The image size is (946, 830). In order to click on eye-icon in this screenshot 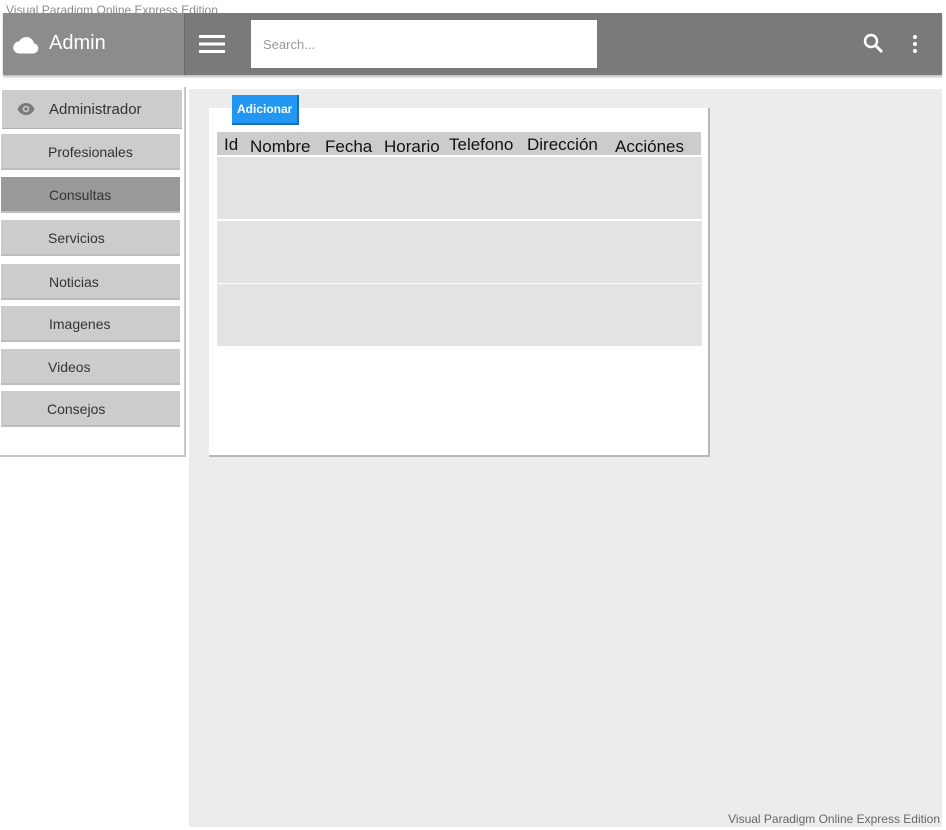, I will do `click(26, 109)`.